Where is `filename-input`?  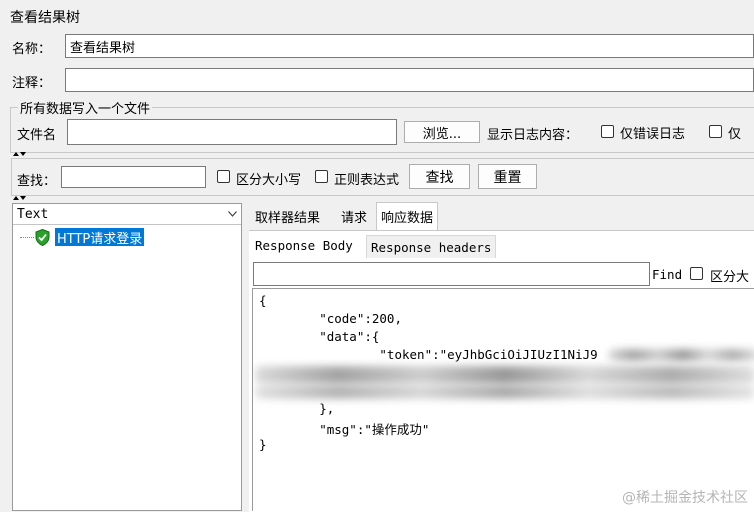 filename-input is located at coordinates (232, 132).